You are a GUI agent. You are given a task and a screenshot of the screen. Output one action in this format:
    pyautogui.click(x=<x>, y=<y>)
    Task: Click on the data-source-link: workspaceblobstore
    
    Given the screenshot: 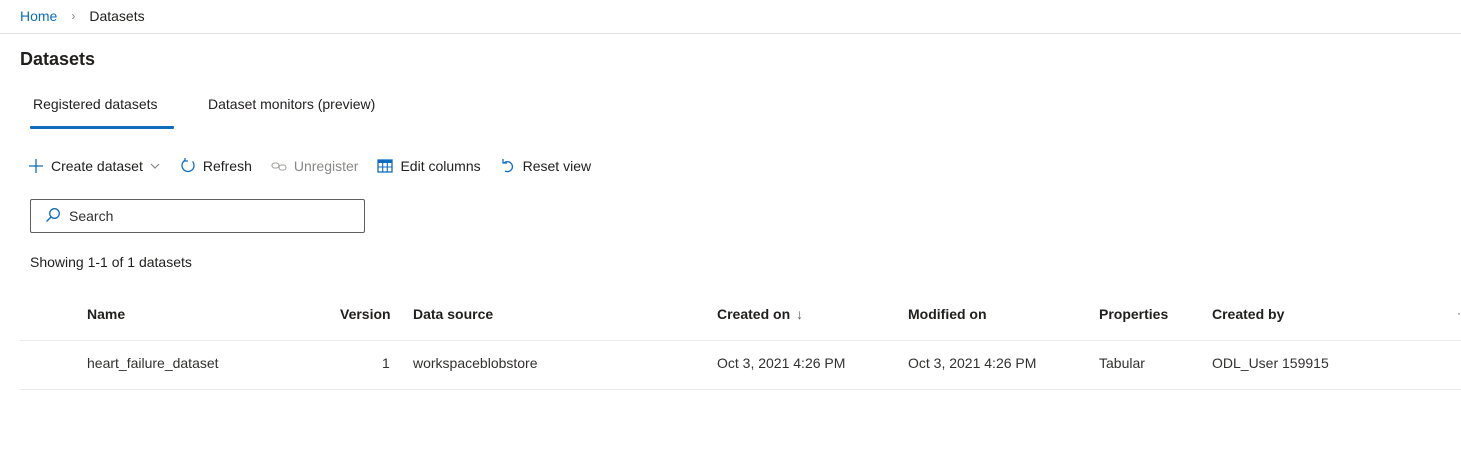 What is the action you would take?
    pyautogui.click(x=475, y=363)
    